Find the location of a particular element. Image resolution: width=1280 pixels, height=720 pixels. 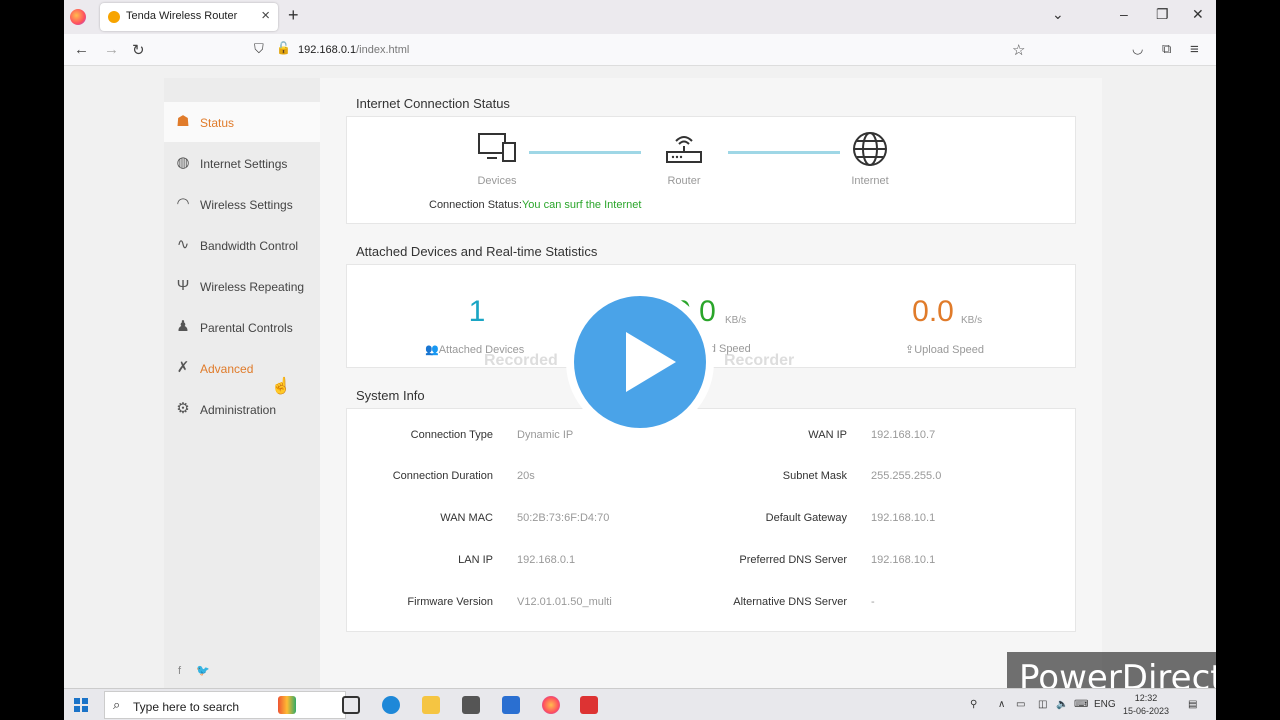

download-speed-unit: KB/s is located at coordinates (736, 320).